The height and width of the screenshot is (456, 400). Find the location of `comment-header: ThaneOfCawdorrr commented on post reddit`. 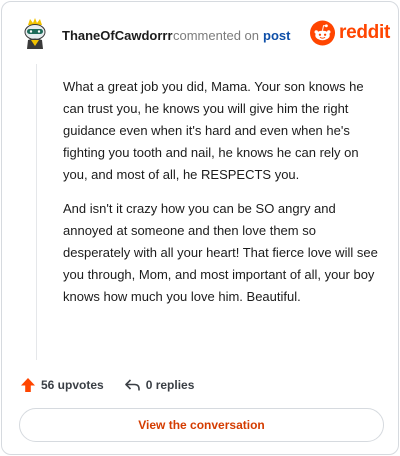

comment-header: ThaneOfCawdorrr commented on post reddit is located at coordinates (201, 33).